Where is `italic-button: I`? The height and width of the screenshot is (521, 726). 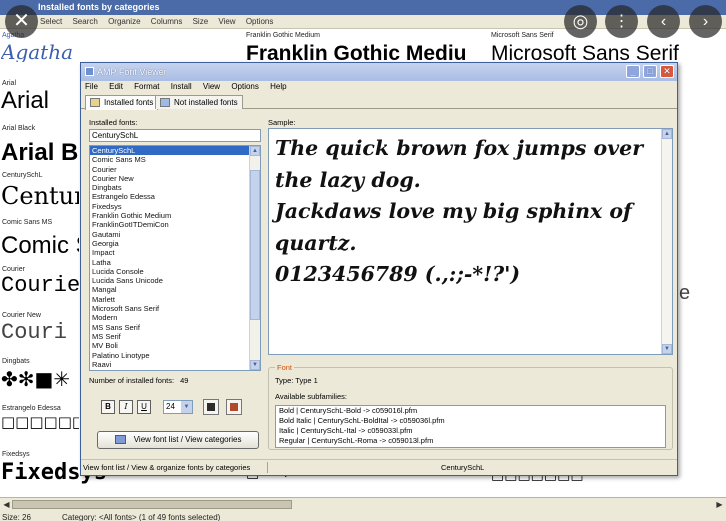 italic-button: I is located at coordinates (126, 407).